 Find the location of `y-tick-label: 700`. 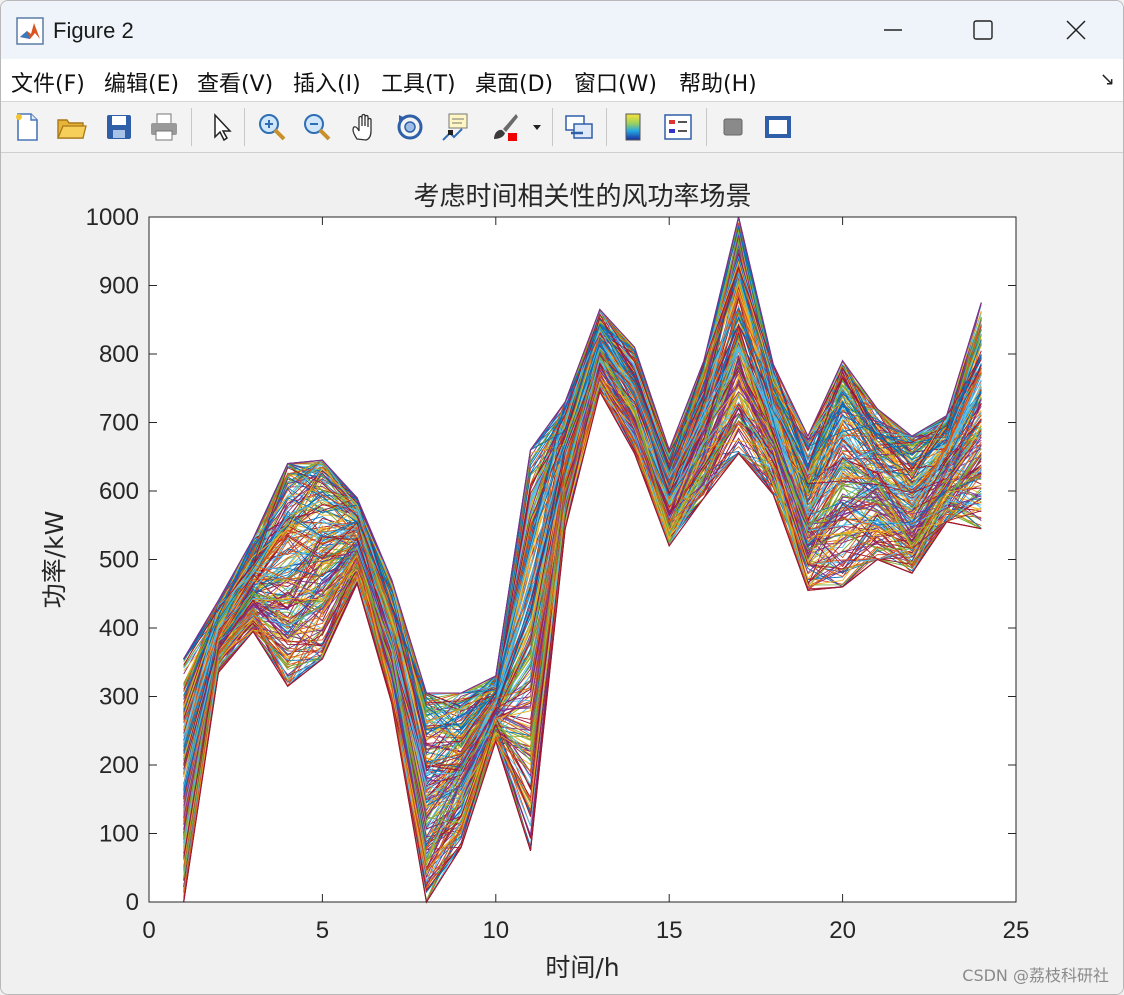

y-tick-label: 700 is located at coordinates (119, 423).